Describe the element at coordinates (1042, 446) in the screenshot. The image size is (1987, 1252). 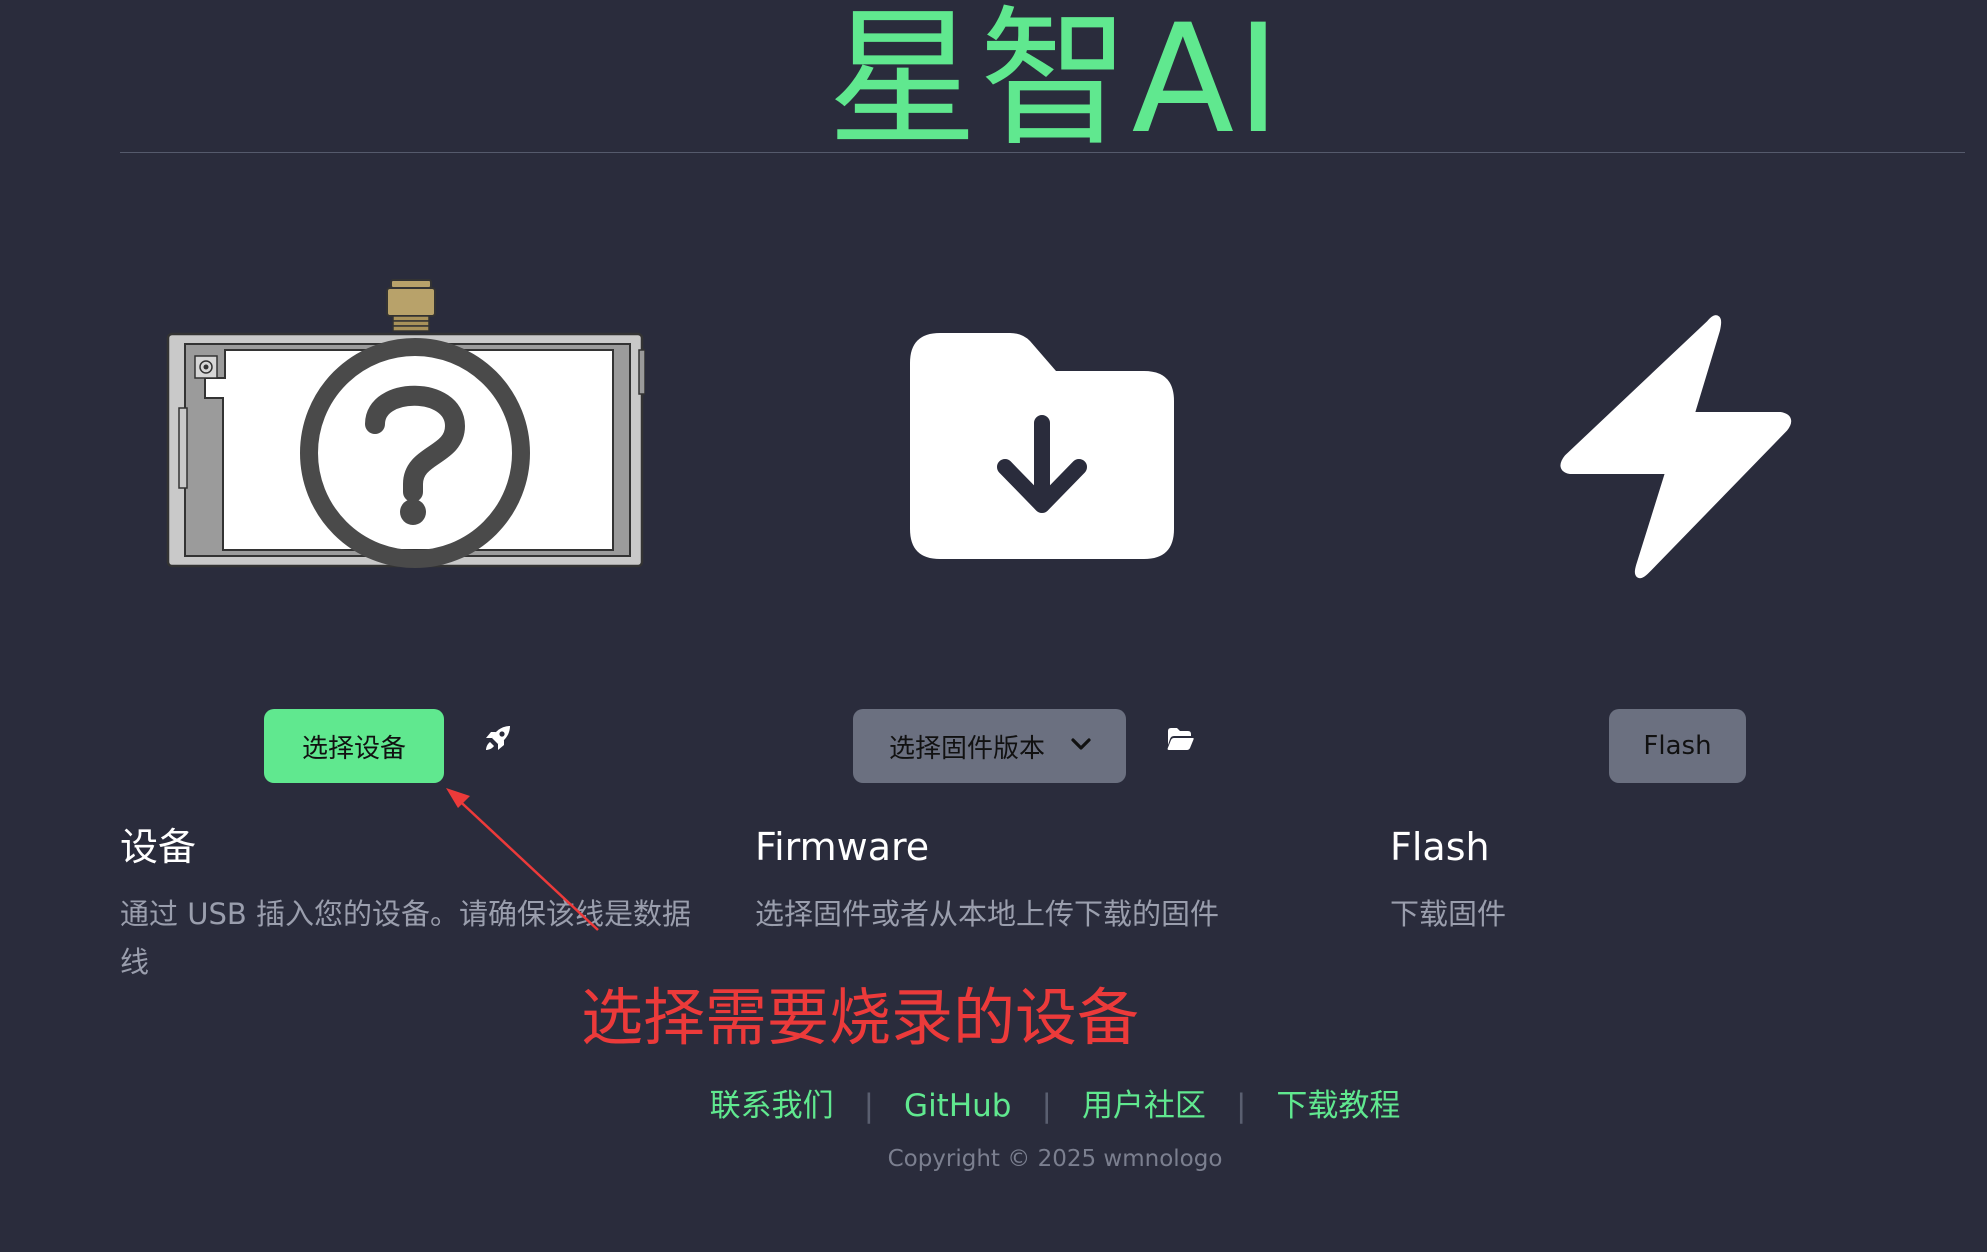
I see `folder-download-icon` at that location.